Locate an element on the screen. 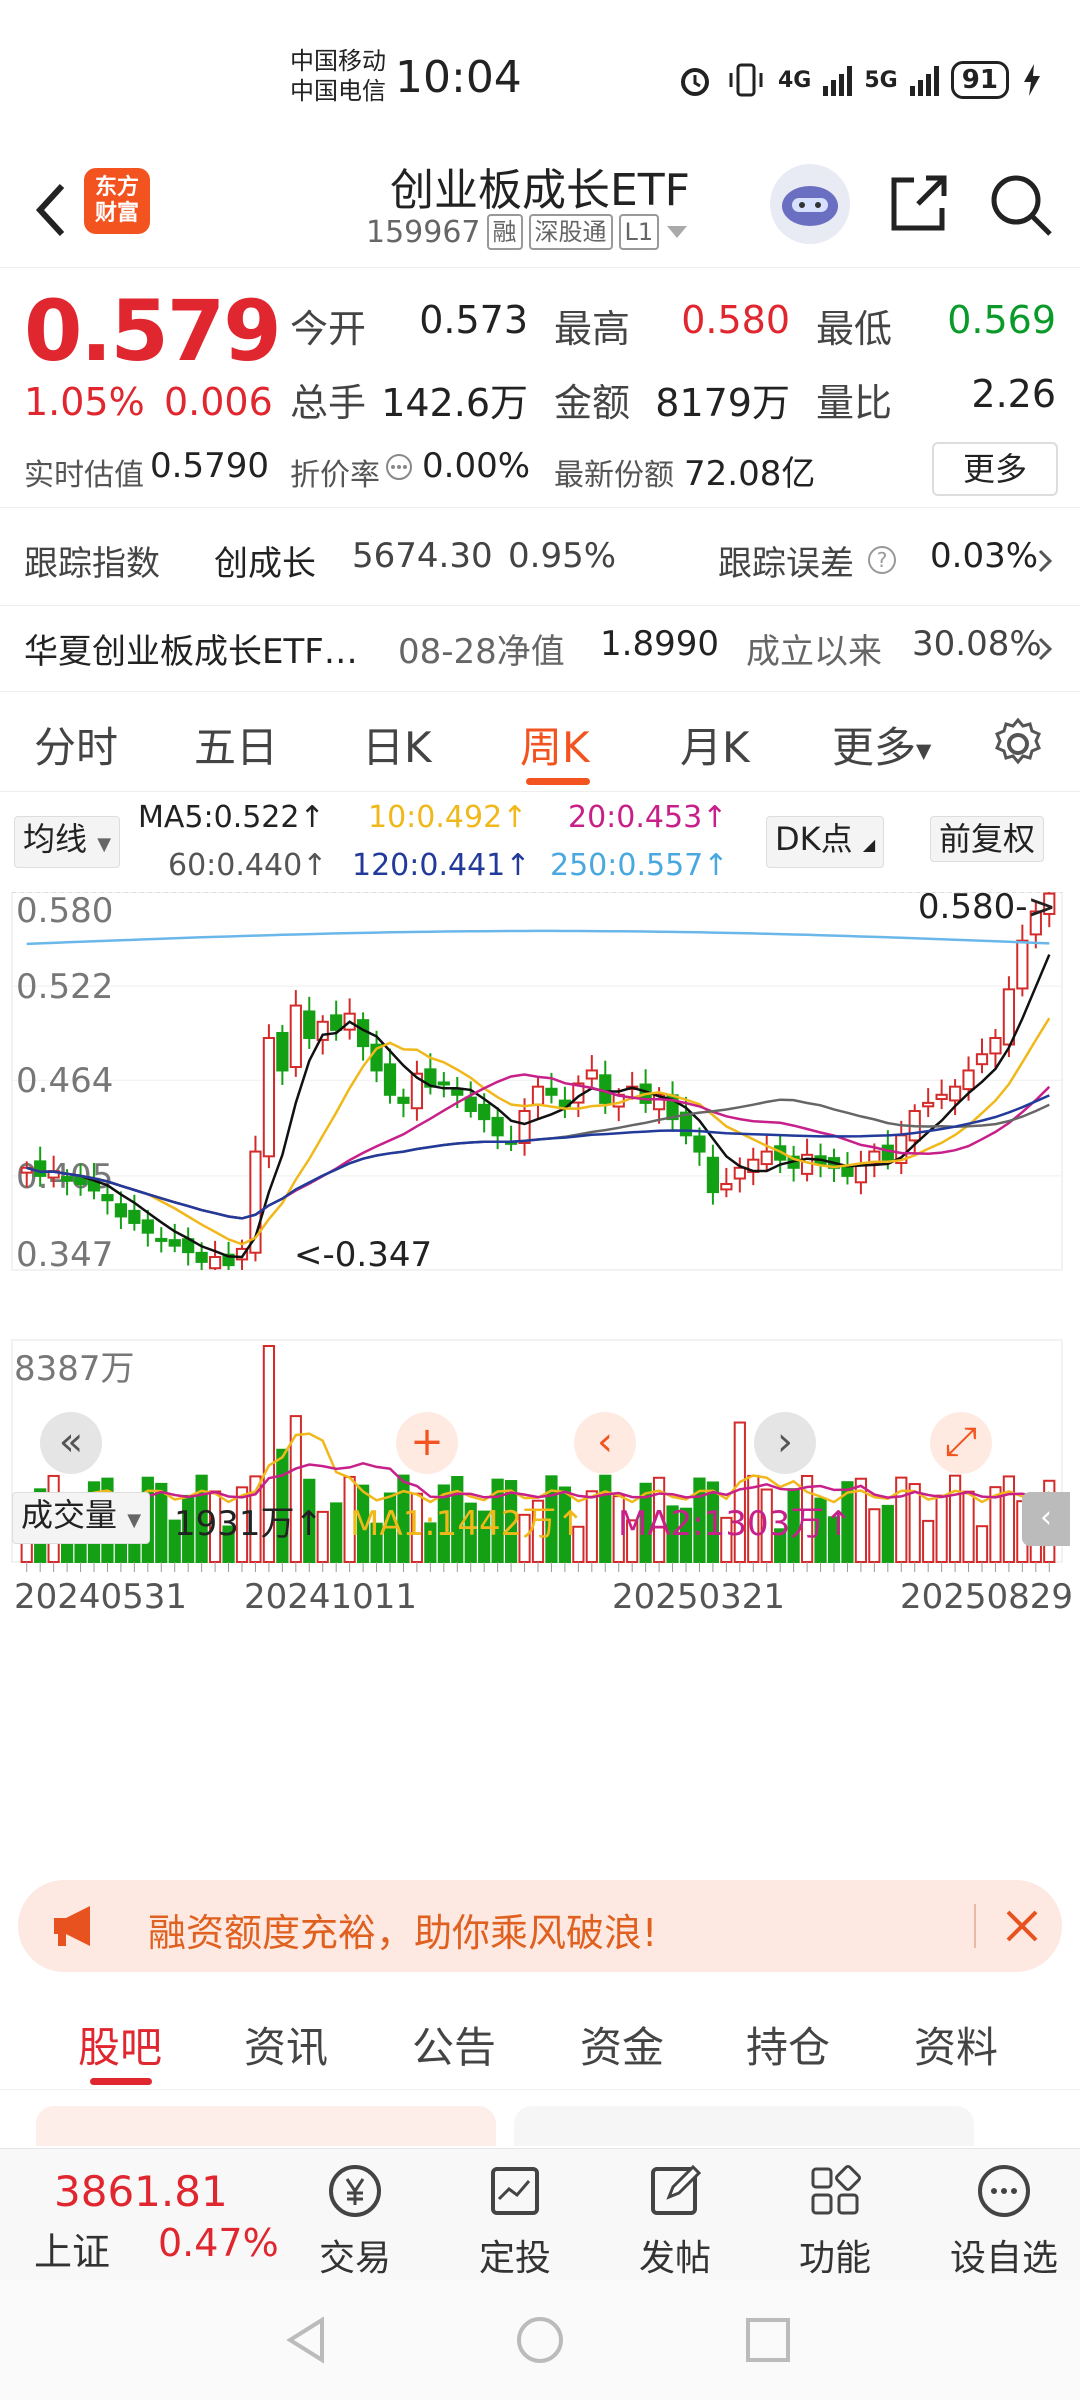 The image size is (1080, 2400). tag-level: L1 is located at coordinates (639, 232).